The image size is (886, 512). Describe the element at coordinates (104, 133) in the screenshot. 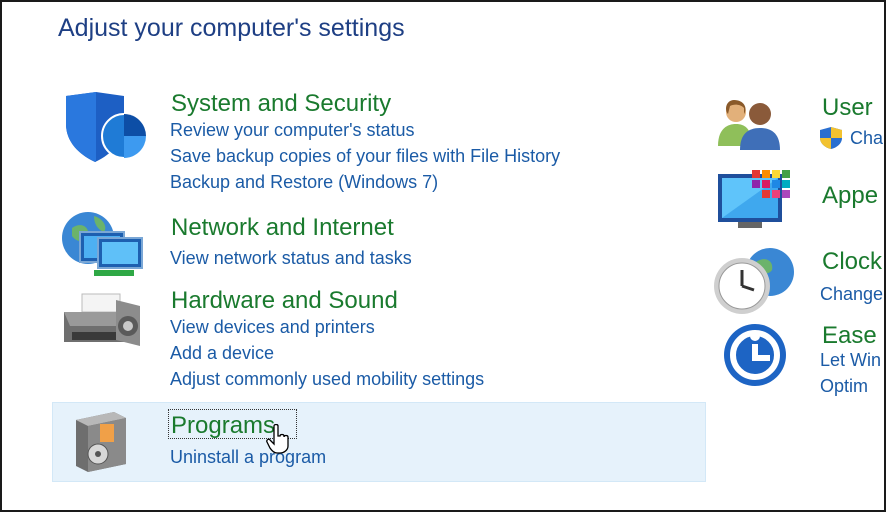

I see `shield-icon` at that location.